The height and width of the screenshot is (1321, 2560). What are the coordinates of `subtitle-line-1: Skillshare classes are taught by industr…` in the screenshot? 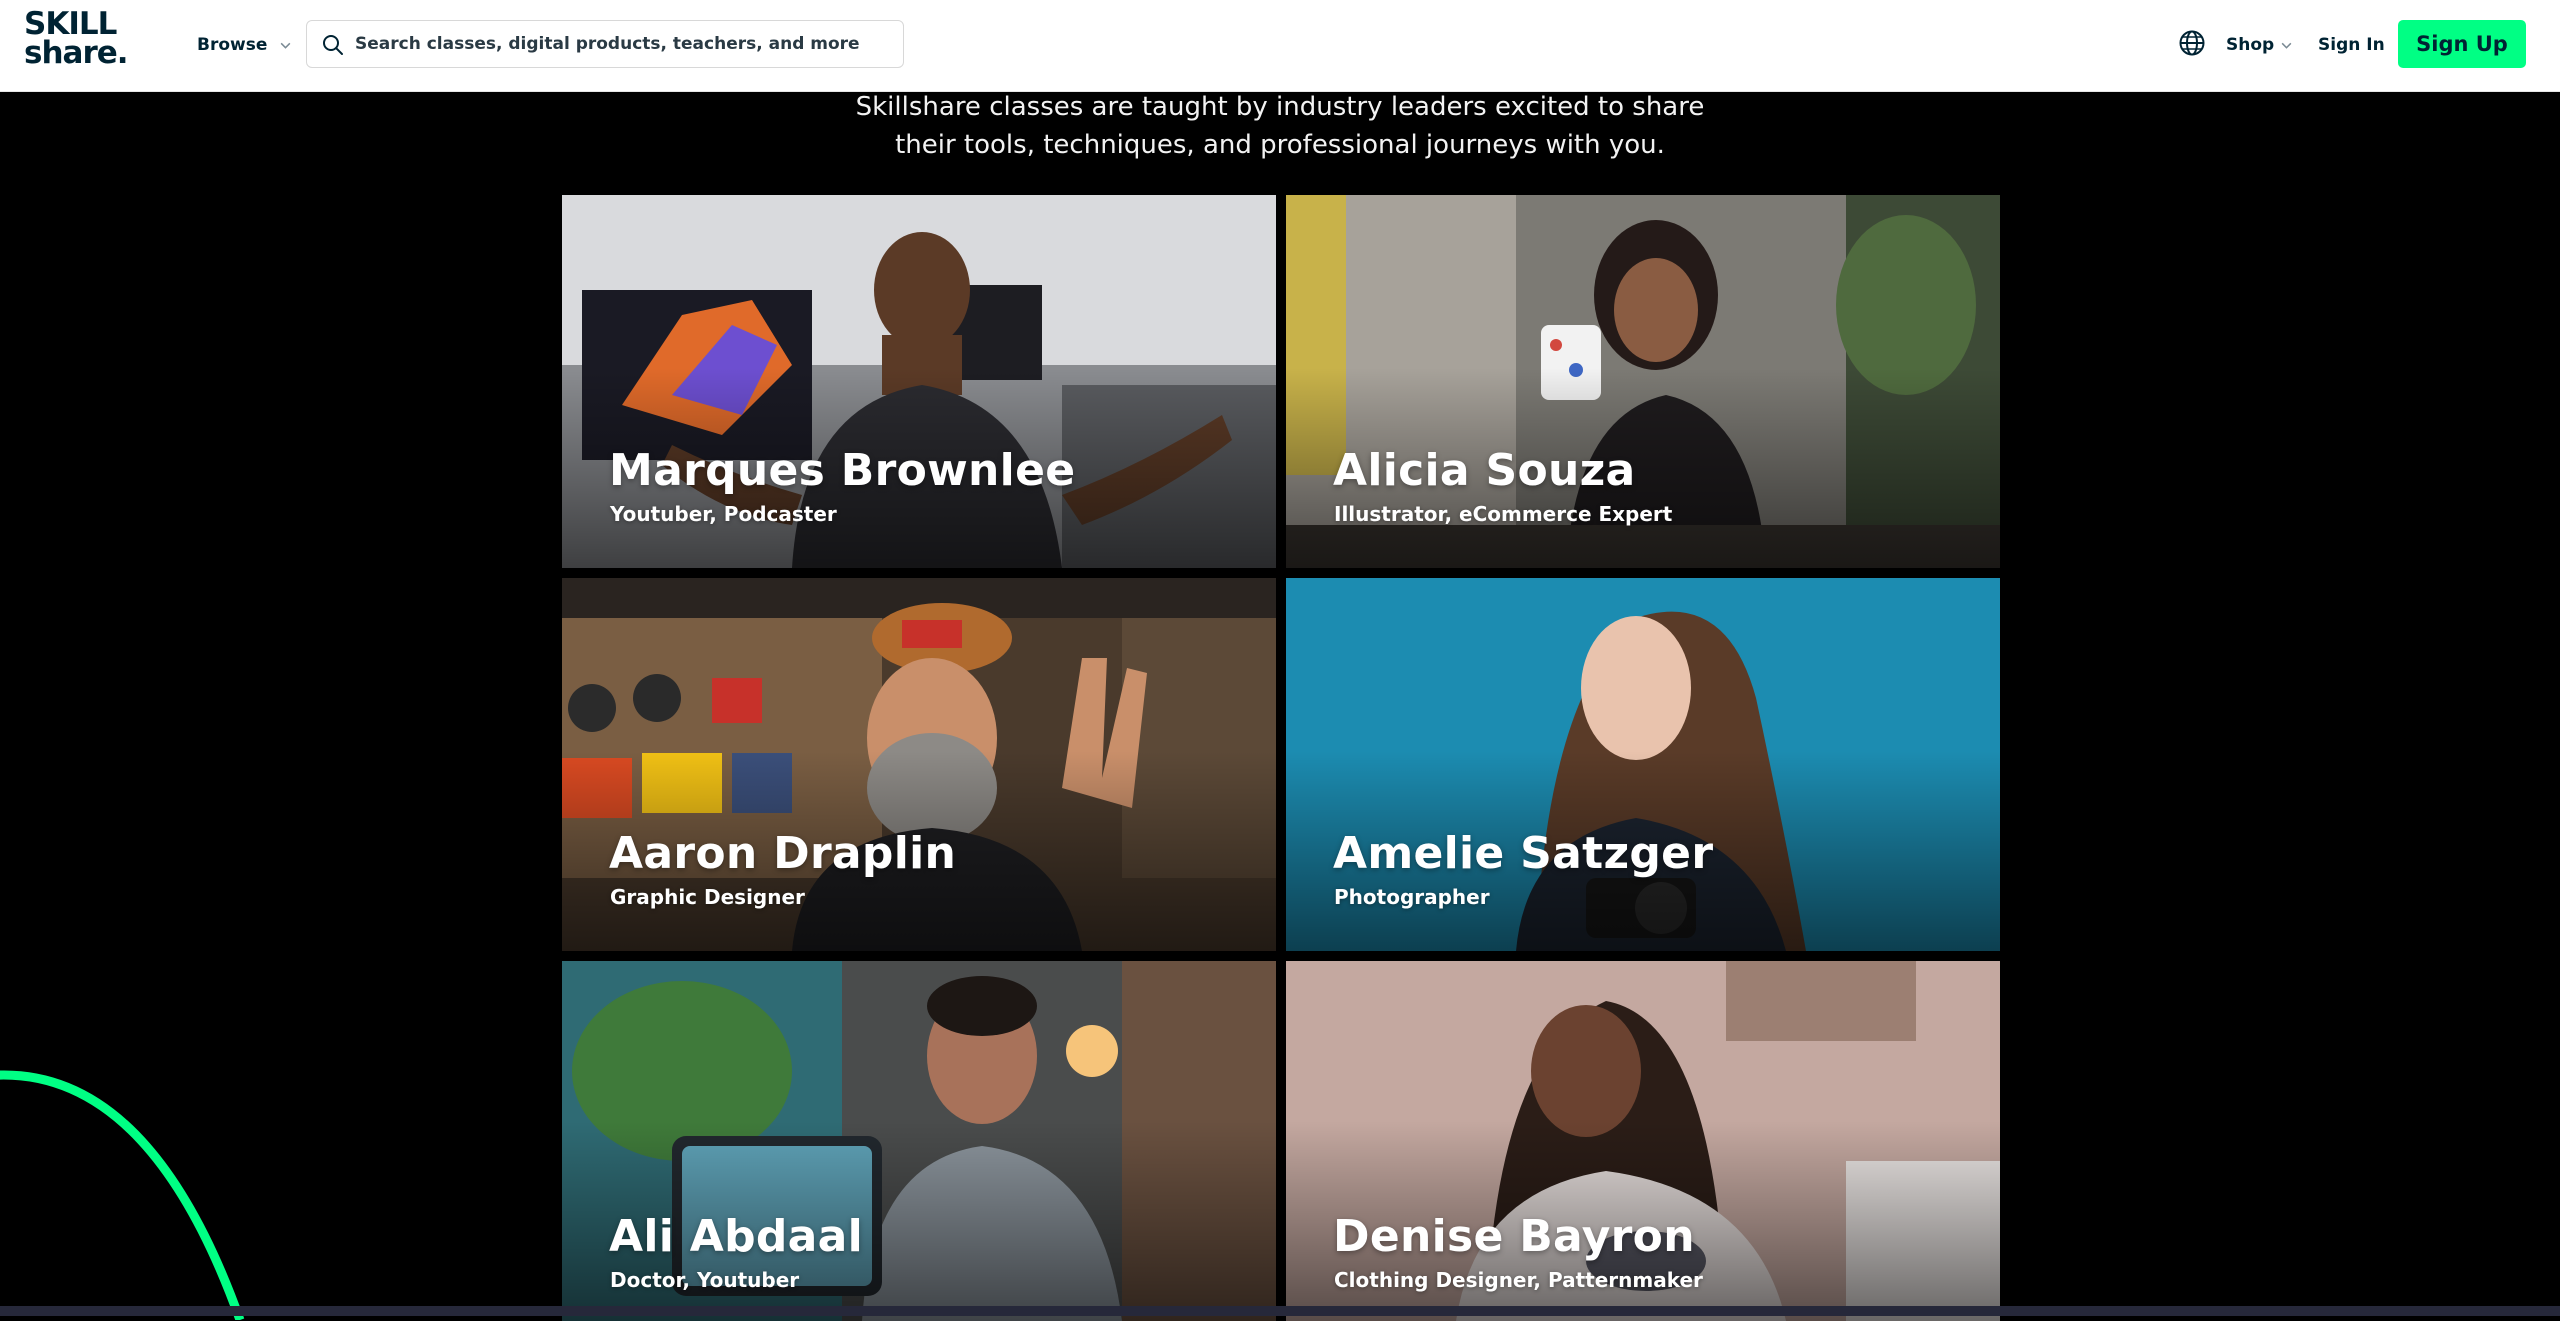 It's located at (1280, 107).